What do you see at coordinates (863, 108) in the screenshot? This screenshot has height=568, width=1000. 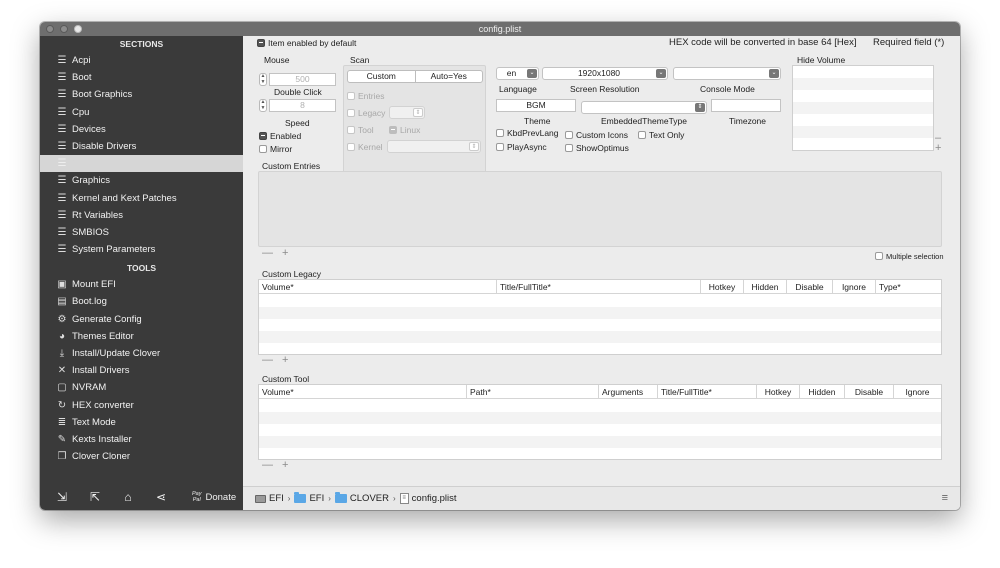 I see `hide-volume-list` at bounding box center [863, 108].